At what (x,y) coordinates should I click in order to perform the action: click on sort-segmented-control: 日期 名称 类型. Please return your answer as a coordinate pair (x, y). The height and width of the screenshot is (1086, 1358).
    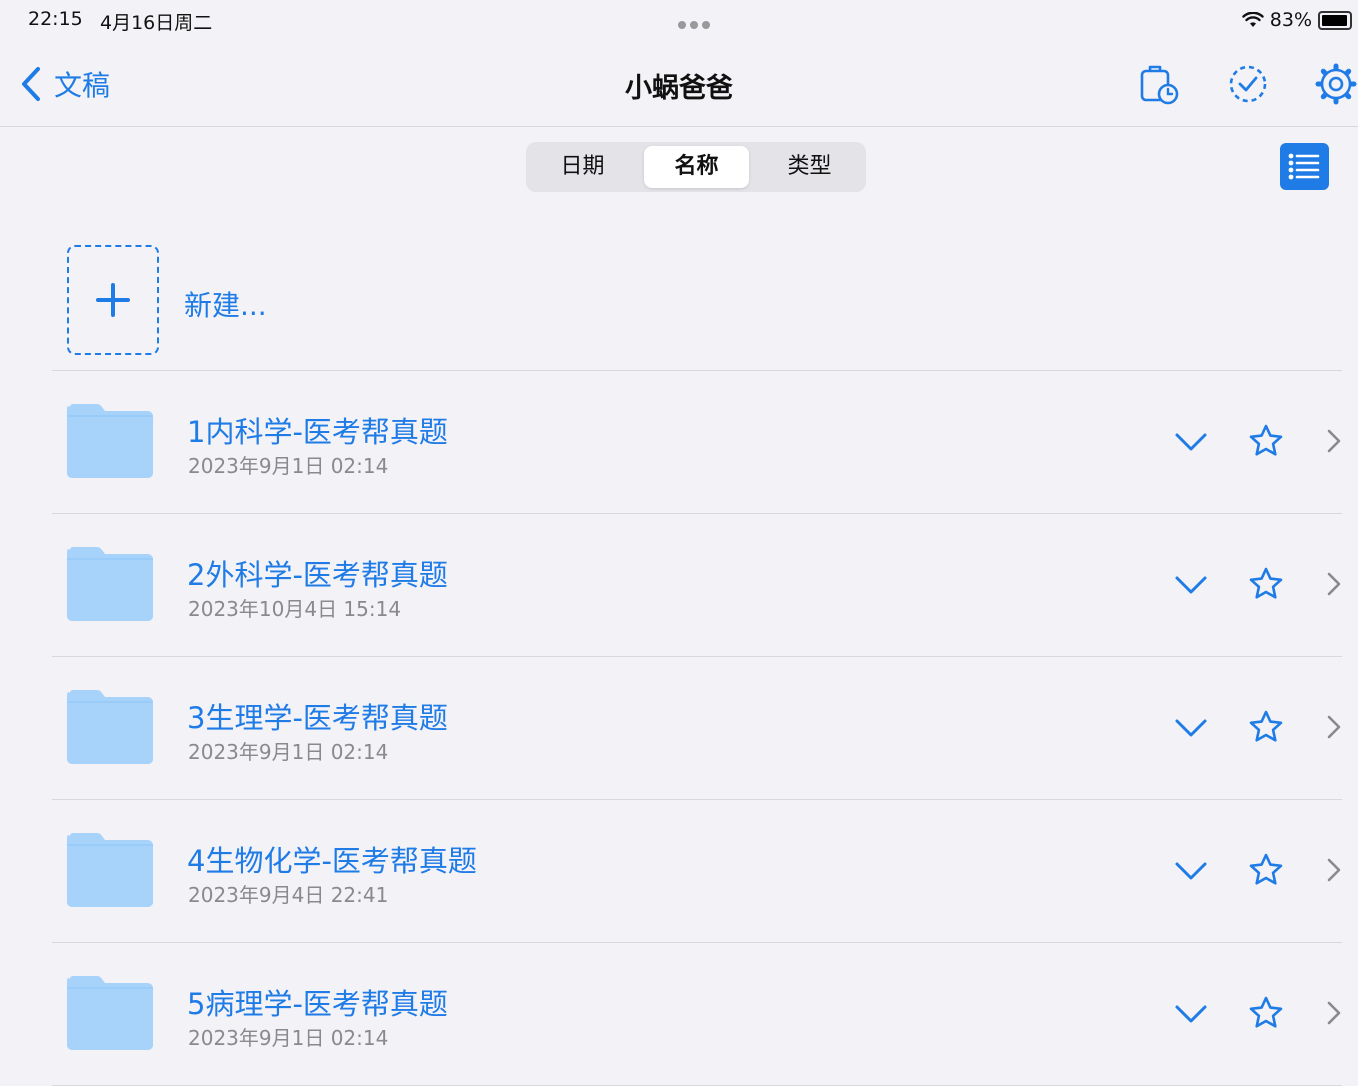
    Looking at the image, I should click on (696, 167).